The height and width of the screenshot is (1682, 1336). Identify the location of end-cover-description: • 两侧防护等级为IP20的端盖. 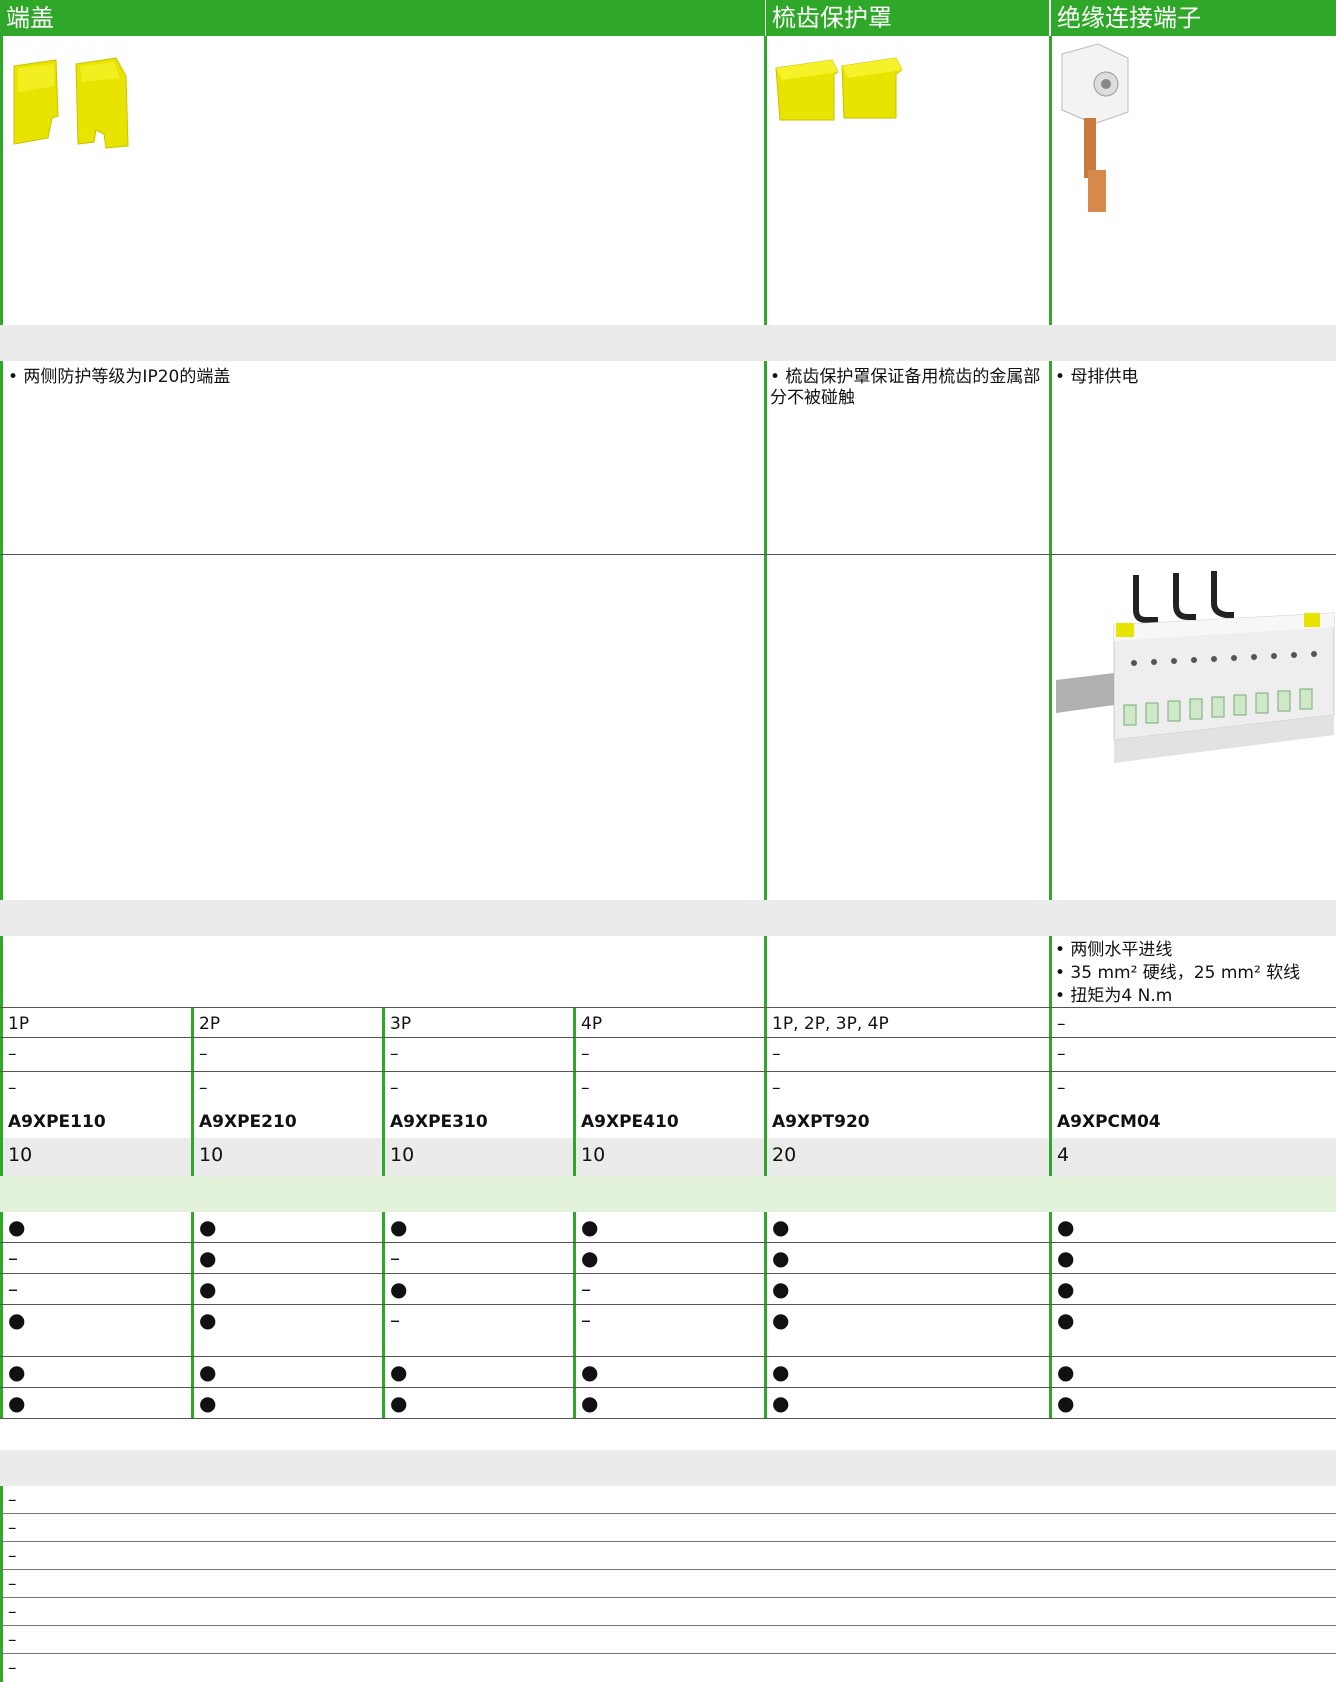
(119, 377).